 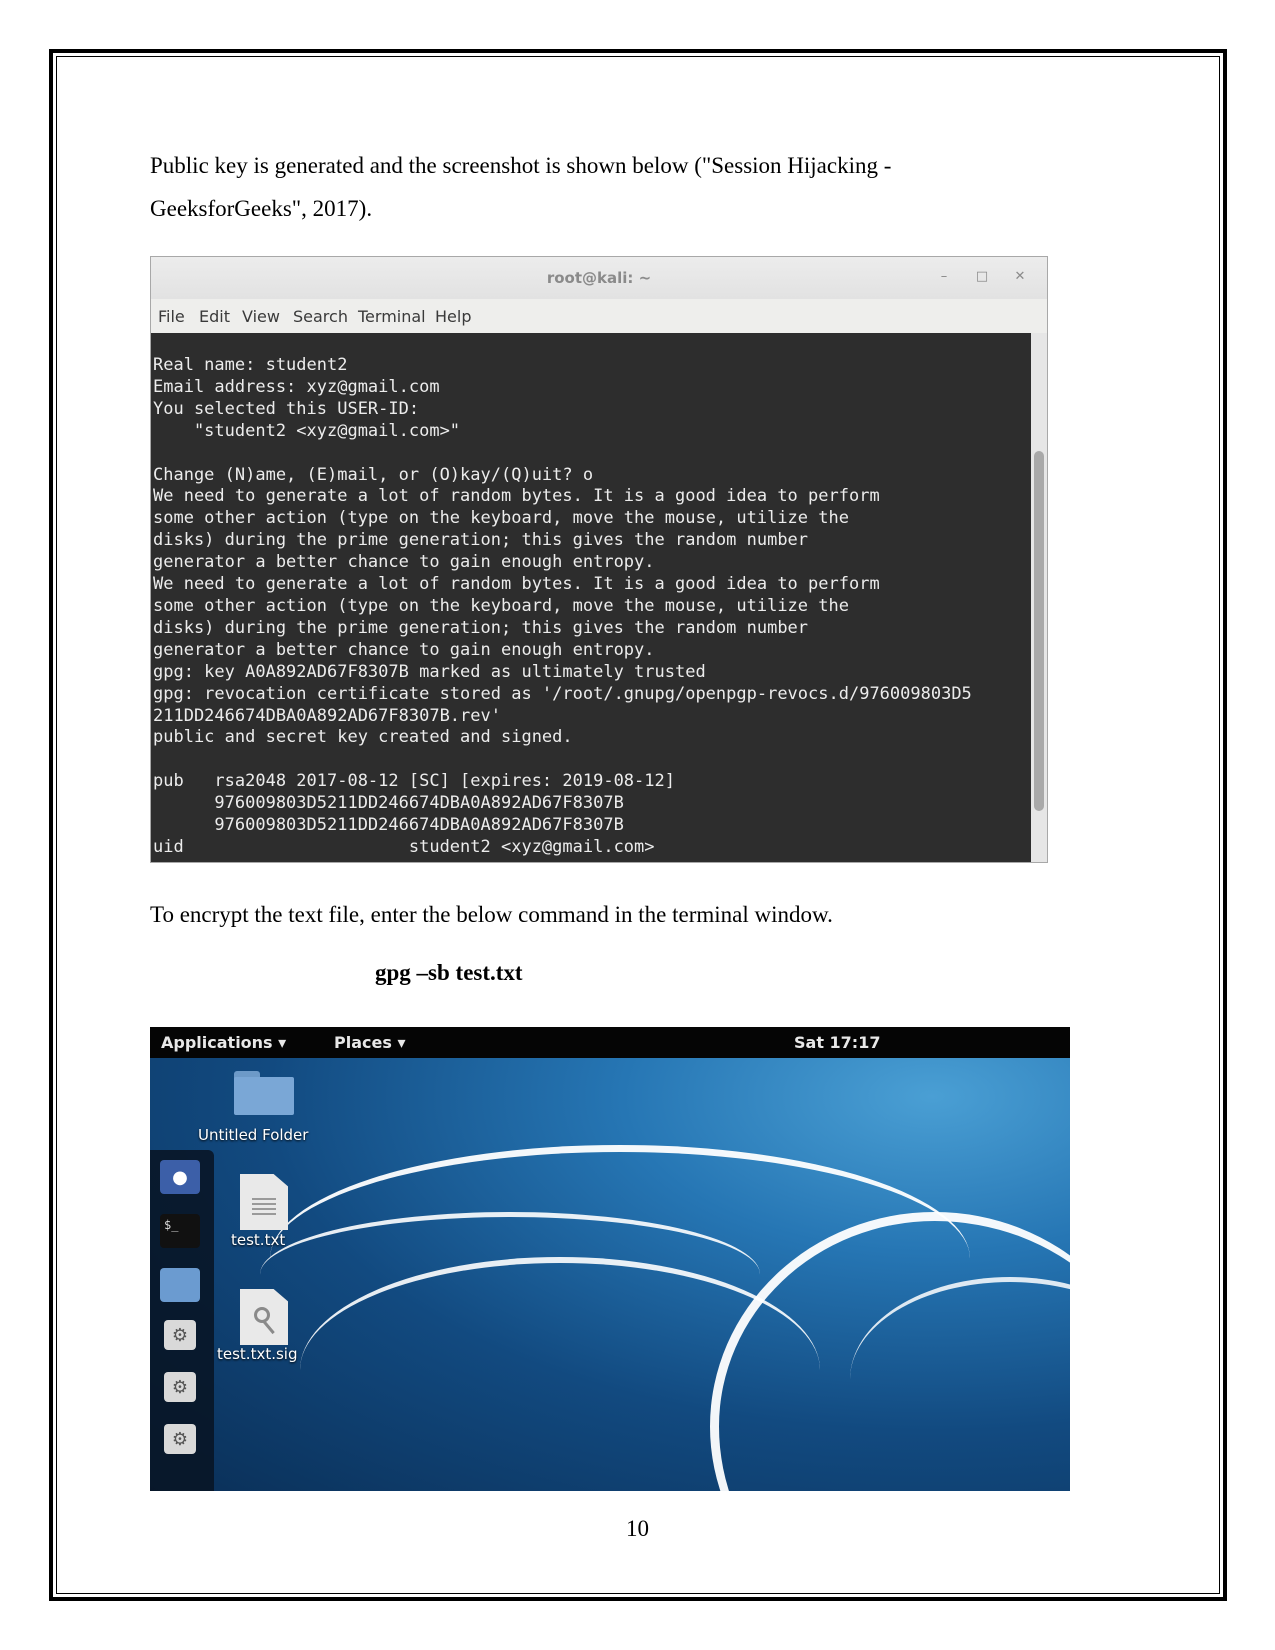 What do you see at coordinates (453, 316) in the screenshot?
I see `menu-help: Help` at bounding box center [453, 316].